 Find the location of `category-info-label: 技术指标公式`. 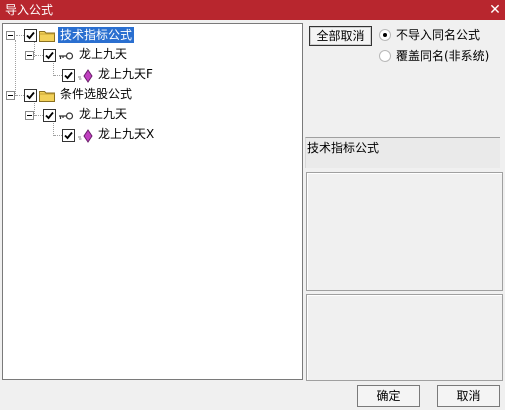

category-info-label: 技术指标公式 is located at coordinates (343, 148).